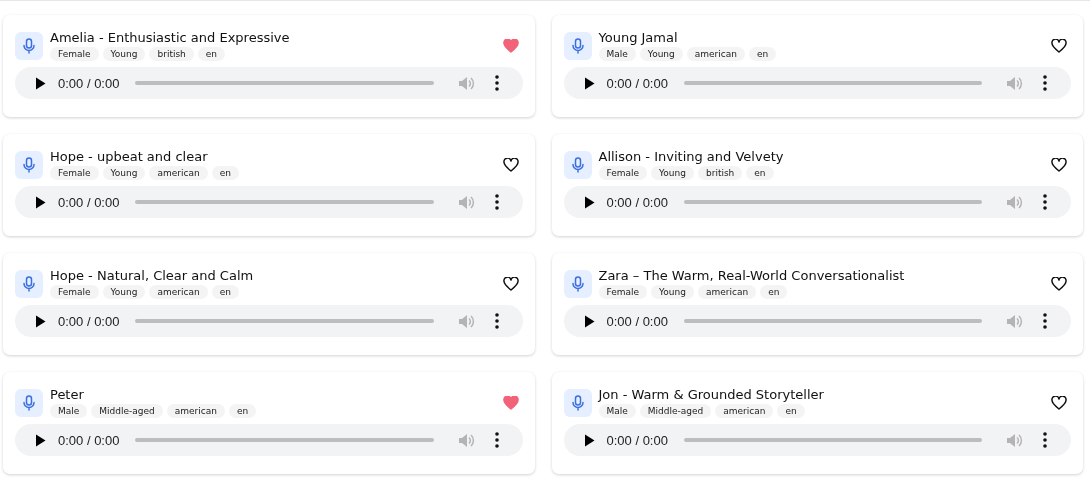  Describe the element at coordinates (691, 156) in the screenshot. I see `voice-name: Allison - Inviting and Velvety` at that location.